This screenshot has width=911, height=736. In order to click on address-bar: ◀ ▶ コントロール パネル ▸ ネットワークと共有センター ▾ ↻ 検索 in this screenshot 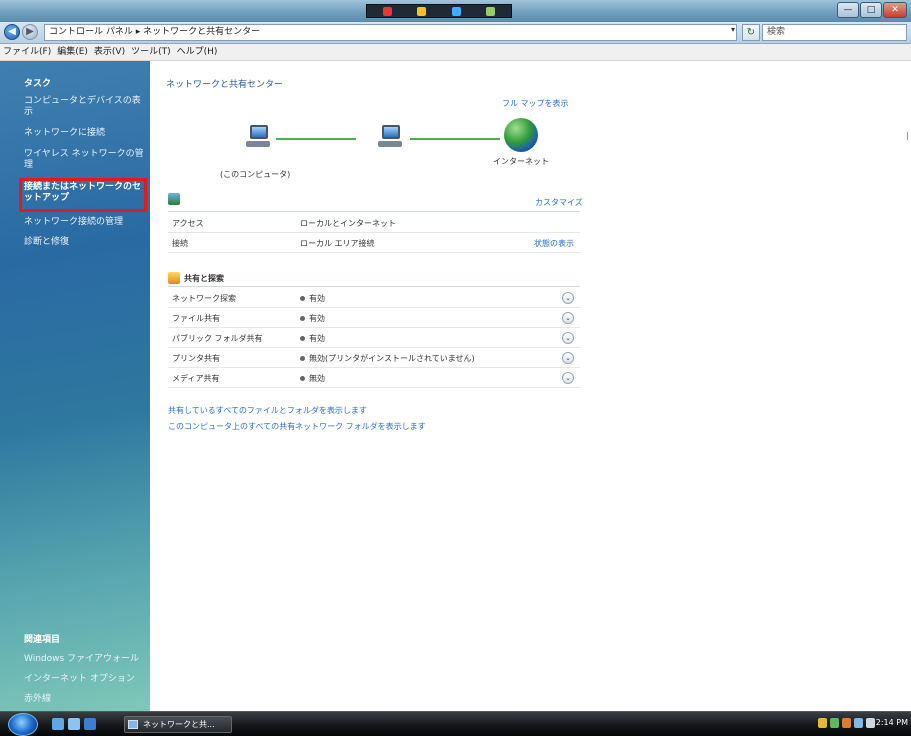, I will do `click(455, 33)`.